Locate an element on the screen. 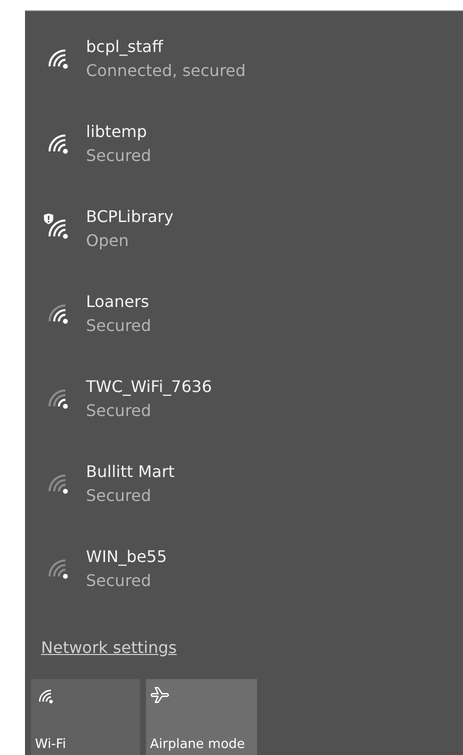 The image size is (463, 755). network-name: bcpl_staff is located at coordinates (125, 46).